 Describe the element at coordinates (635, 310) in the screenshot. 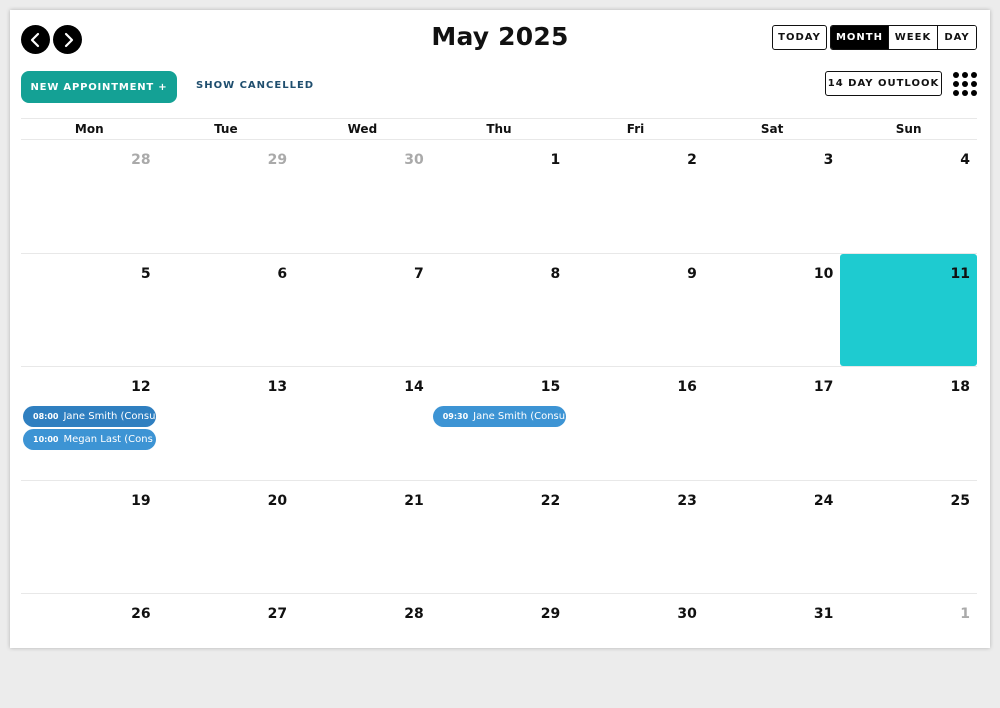

I see `day-cell: 9` at that location.